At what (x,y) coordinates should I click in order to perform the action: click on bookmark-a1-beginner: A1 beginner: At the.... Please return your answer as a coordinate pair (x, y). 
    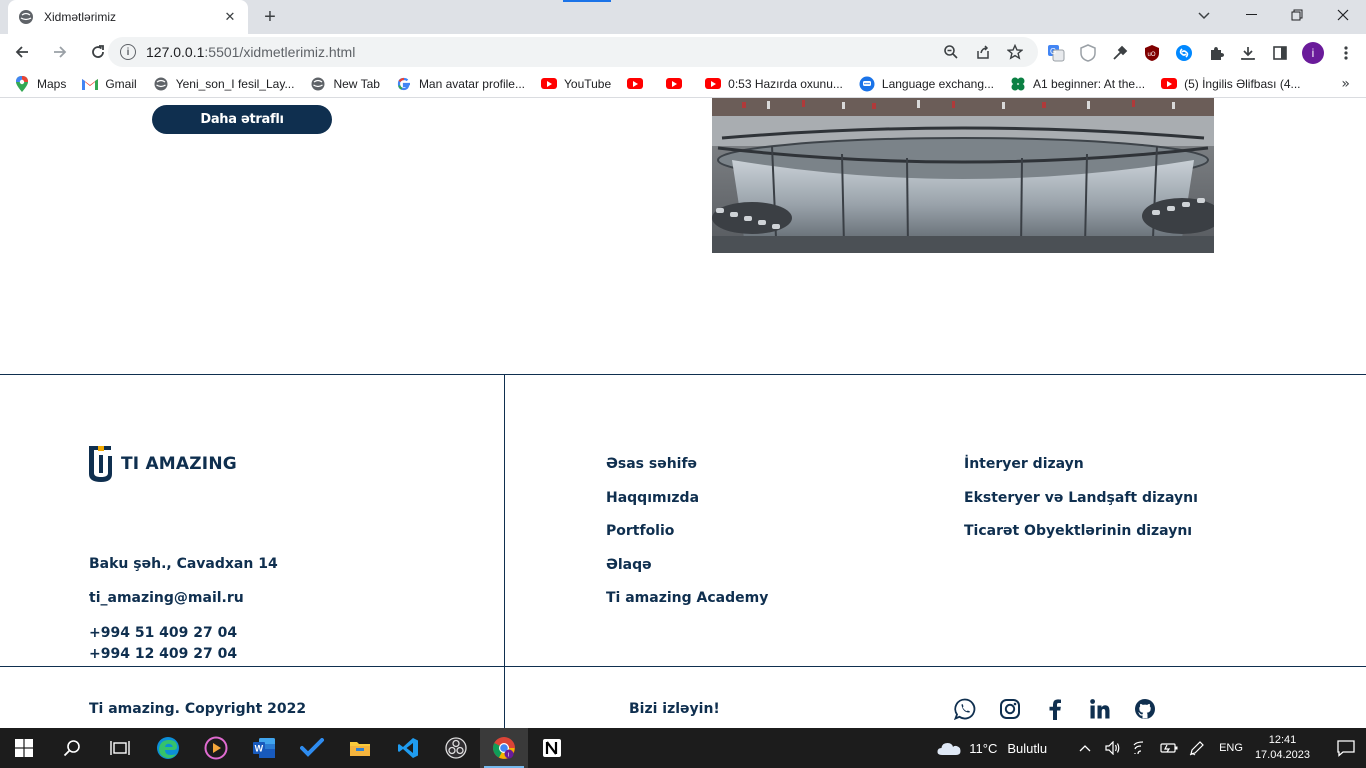
    Looking at the image, I should click on (1077, 84).